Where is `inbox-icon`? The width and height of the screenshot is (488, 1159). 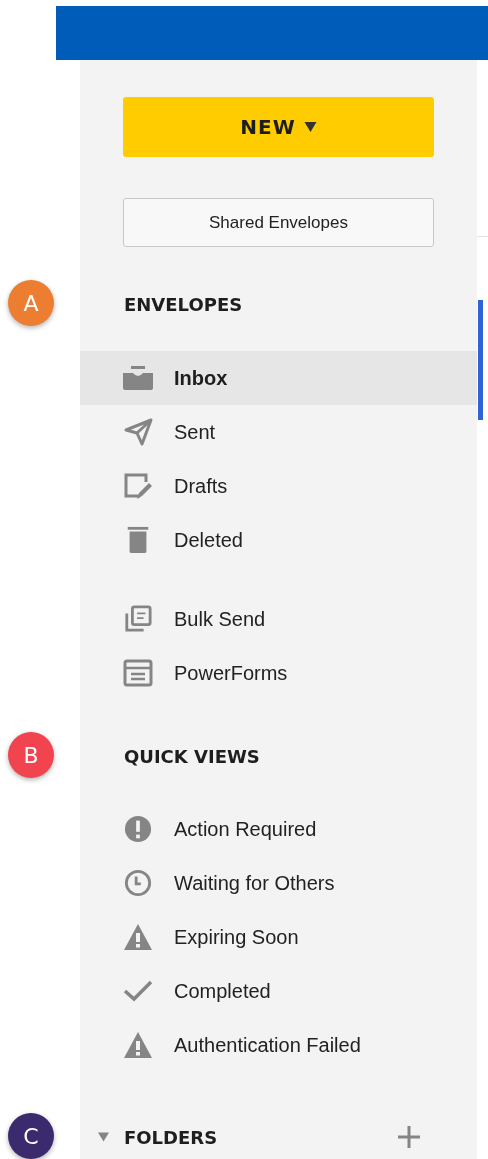 inbox-icon is located at coordinates (138, 378).